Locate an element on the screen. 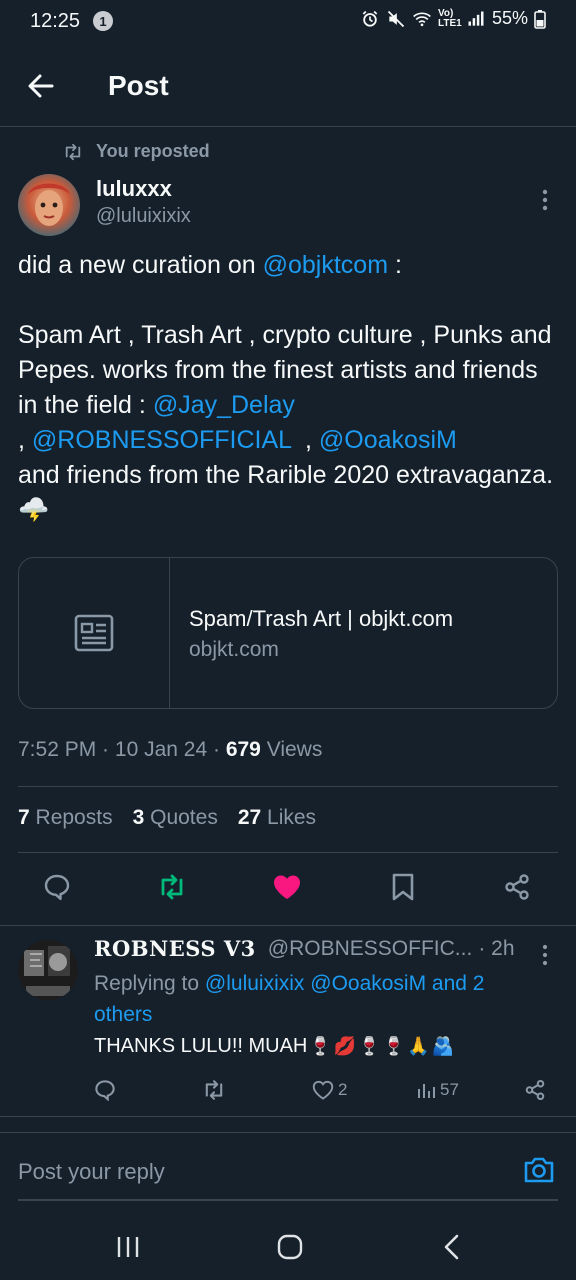 The image size is (576, 1280). reply-author-name: ROBNESS V3 is located at coordinates (175, 948).